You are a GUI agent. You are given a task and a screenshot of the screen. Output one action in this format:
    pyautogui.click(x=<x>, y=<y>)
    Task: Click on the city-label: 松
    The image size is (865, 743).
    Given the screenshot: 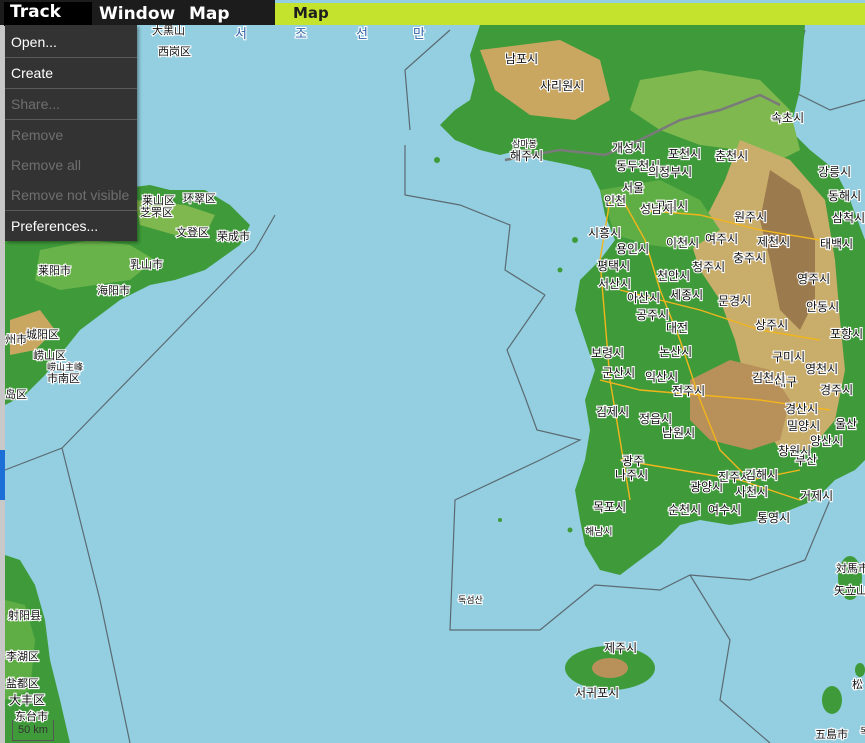 What is the action you would take?
    pyautogui.click(x=857, y=684)
    